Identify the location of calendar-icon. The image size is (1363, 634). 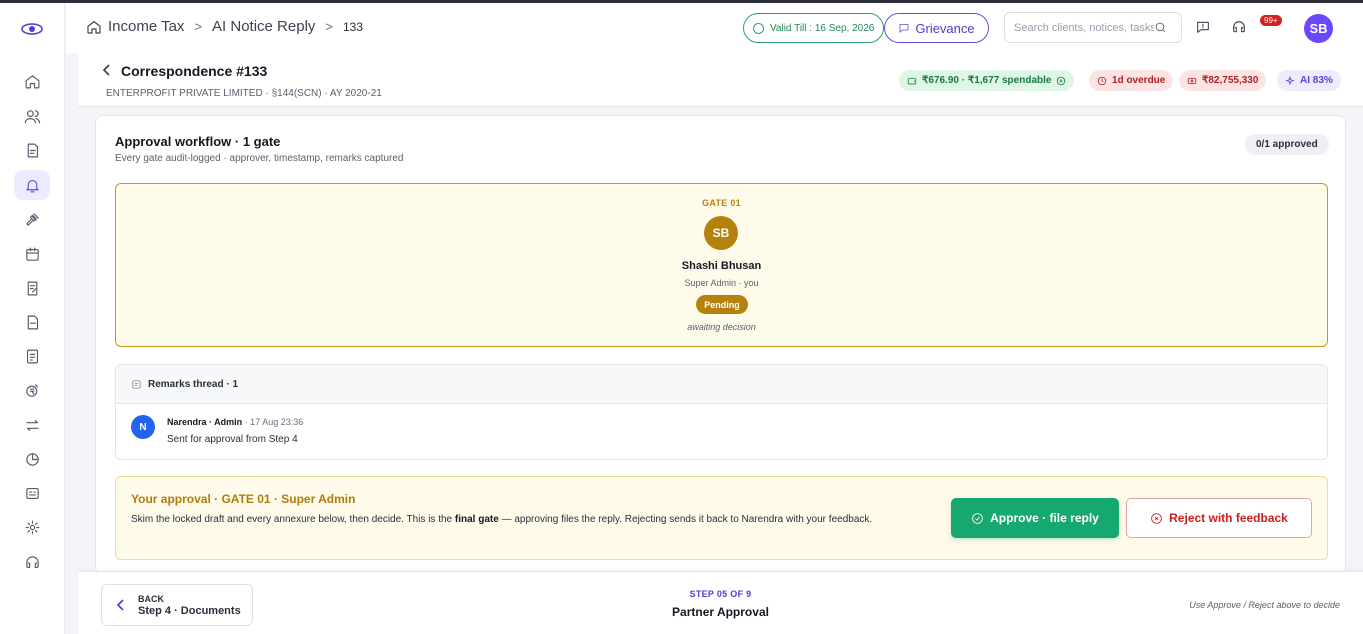
(32, 254).